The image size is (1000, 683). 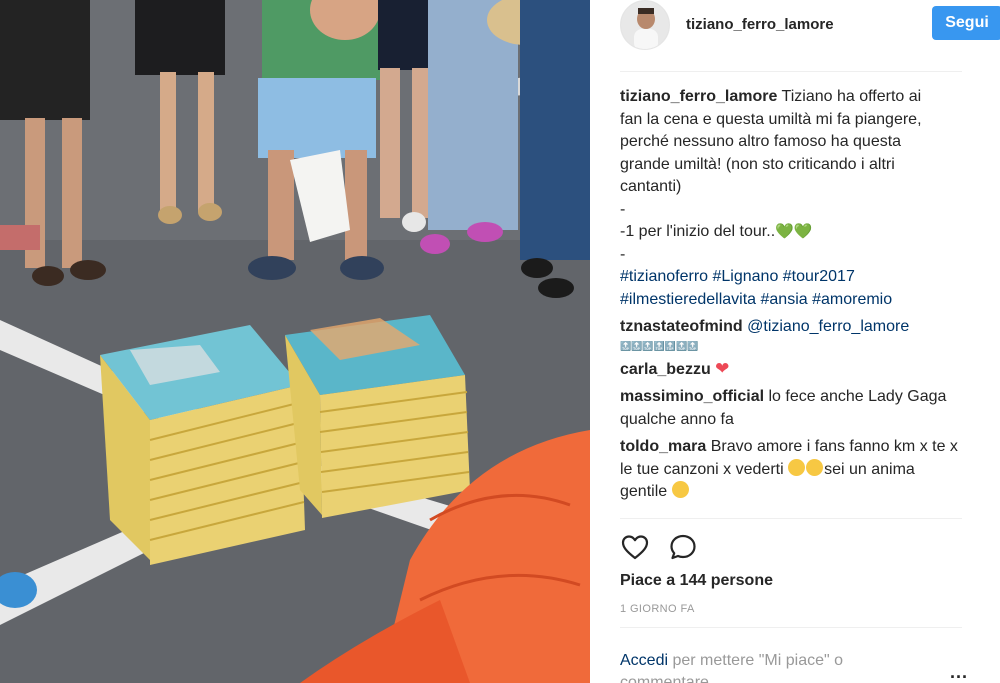 I want to click on caption-text-line-3: perché nessuno altro famoso ha questa, so click(x=761, y=141).